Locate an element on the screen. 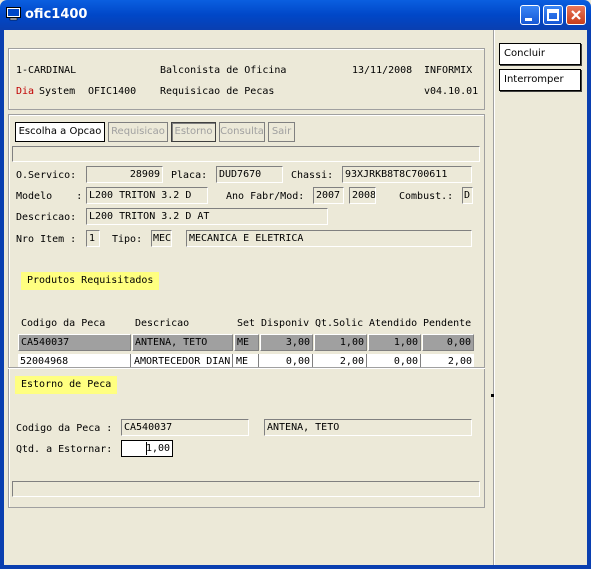 This screenshot has width=591, height=569. message-bar is located at coordinates (246, 154).